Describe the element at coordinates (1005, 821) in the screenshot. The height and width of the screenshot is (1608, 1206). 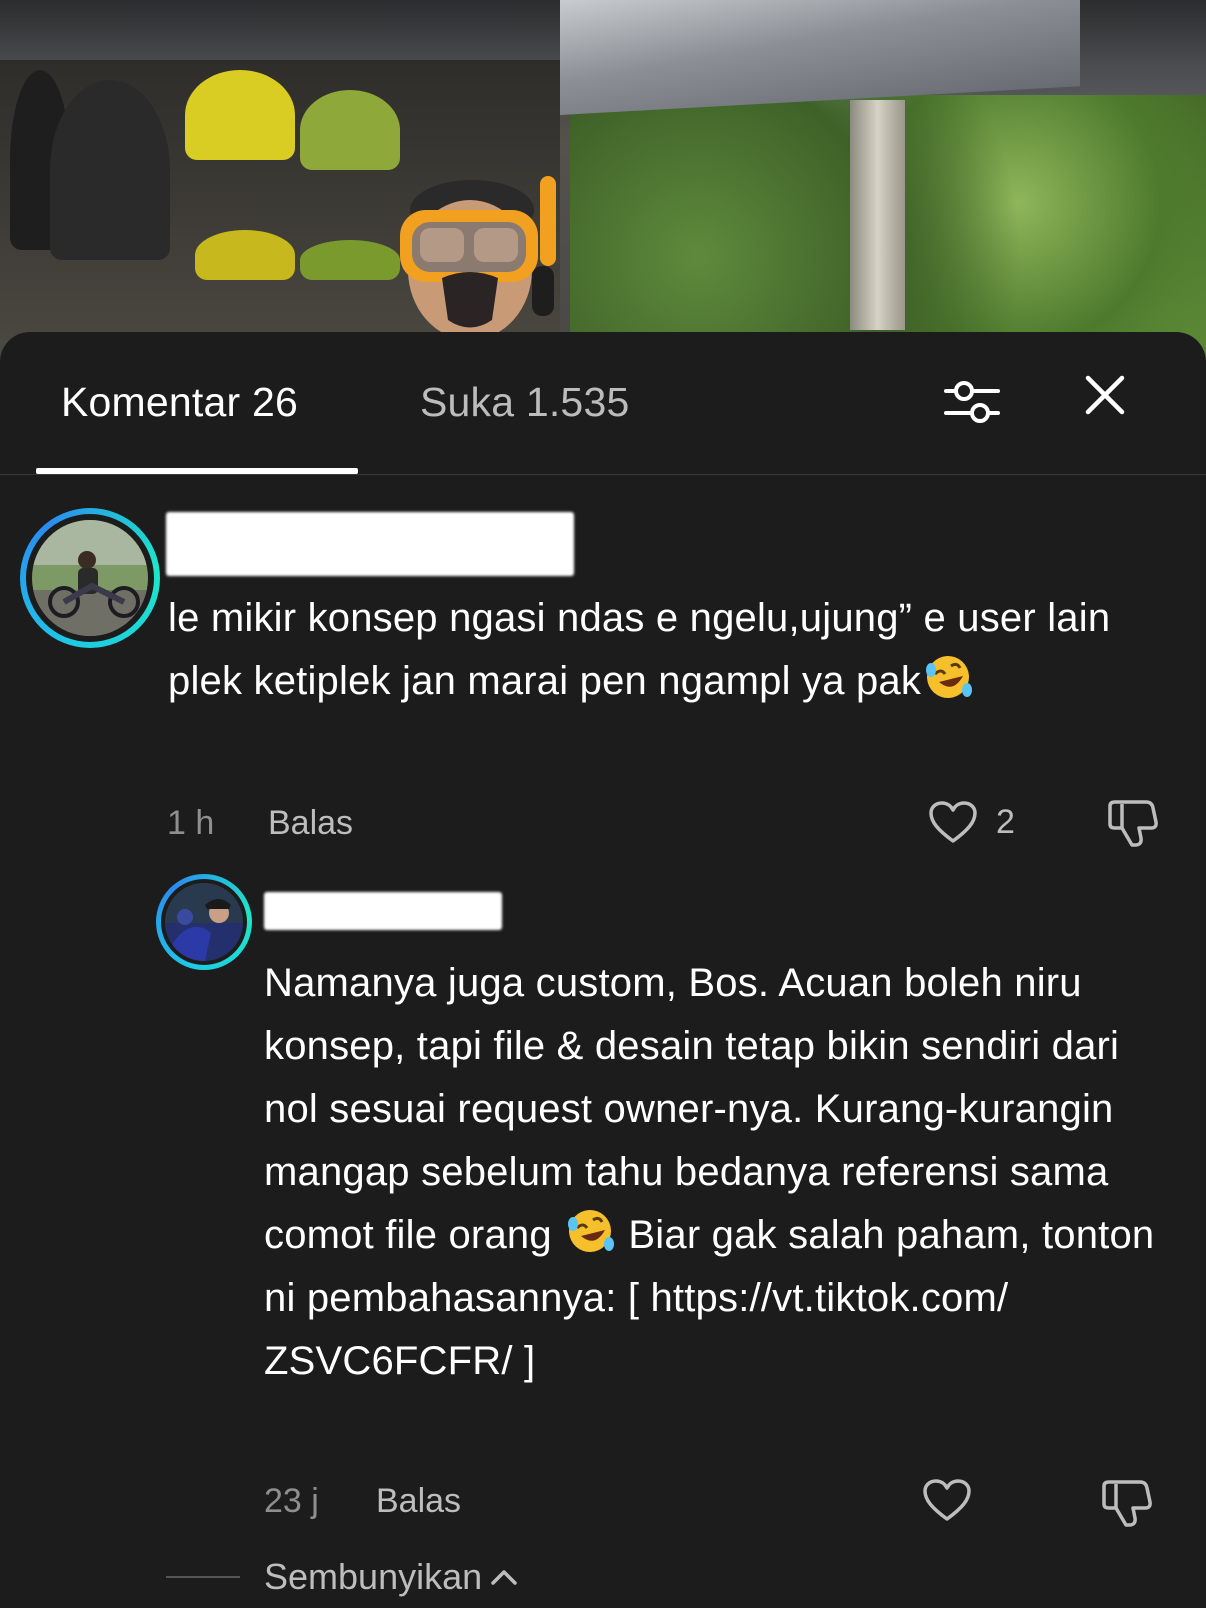
I see `like-count: 2` at that location.